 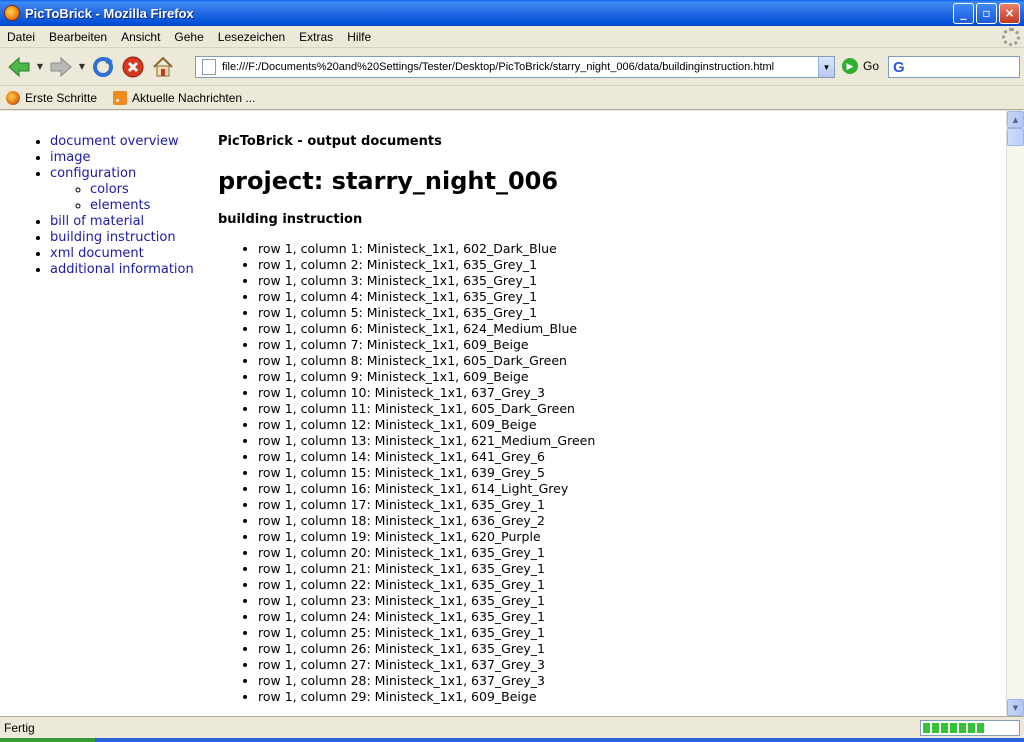 I want to click on menu-extras: Extras, so click(x=316, y=37).